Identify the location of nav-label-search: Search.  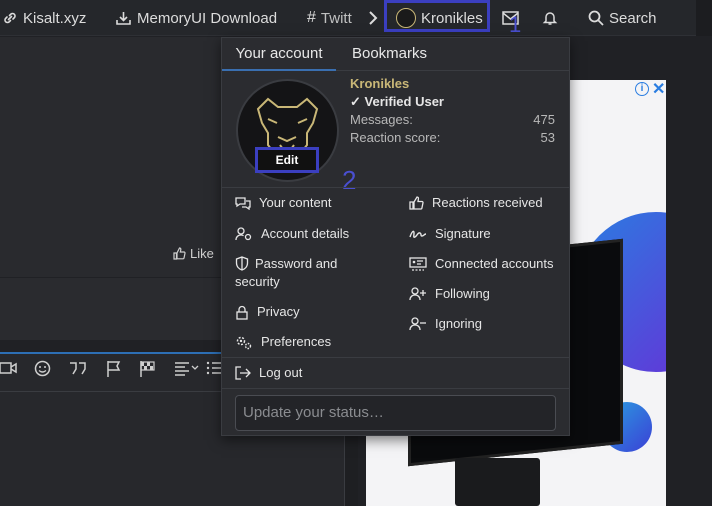
(633, 18).